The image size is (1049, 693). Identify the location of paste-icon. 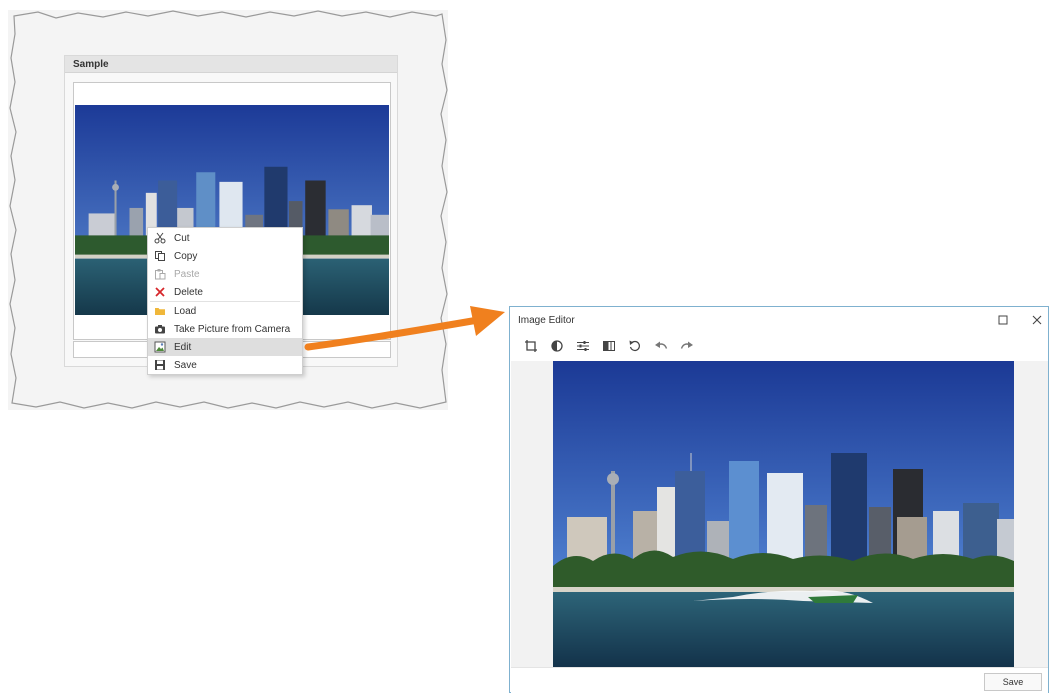
(160, 274).